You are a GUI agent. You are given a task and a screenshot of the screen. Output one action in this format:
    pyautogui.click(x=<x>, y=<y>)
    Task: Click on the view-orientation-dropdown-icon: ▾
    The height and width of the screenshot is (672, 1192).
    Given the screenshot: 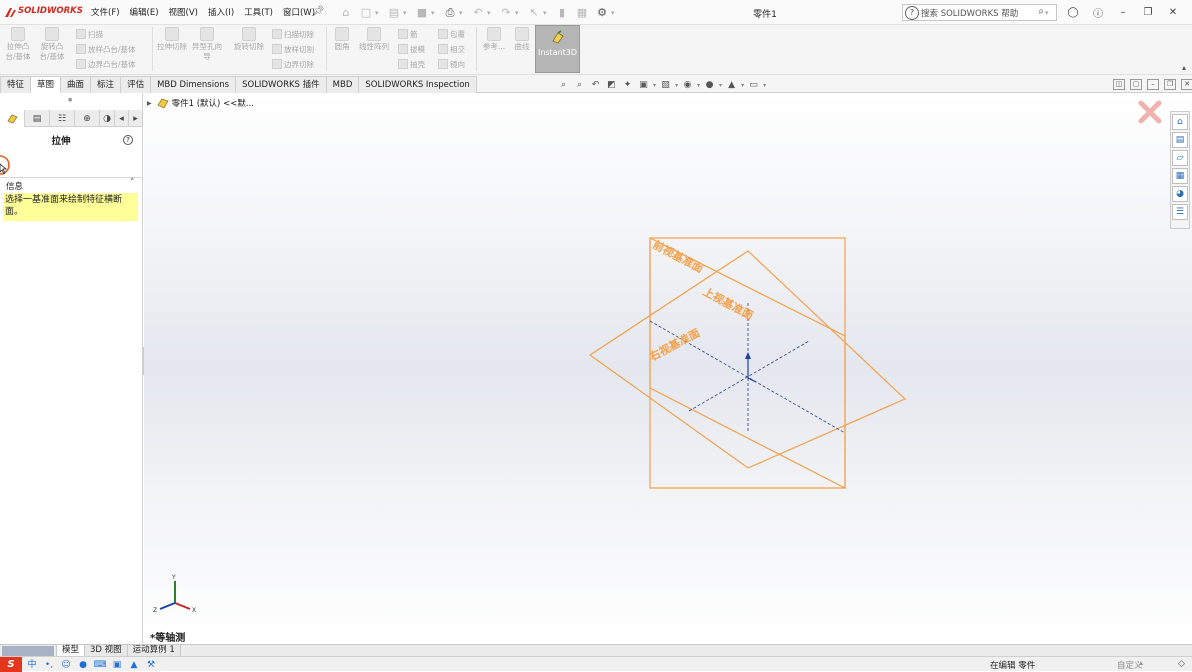 What is the action you would take?
    pyautogui.click(x=654, y=85)
    